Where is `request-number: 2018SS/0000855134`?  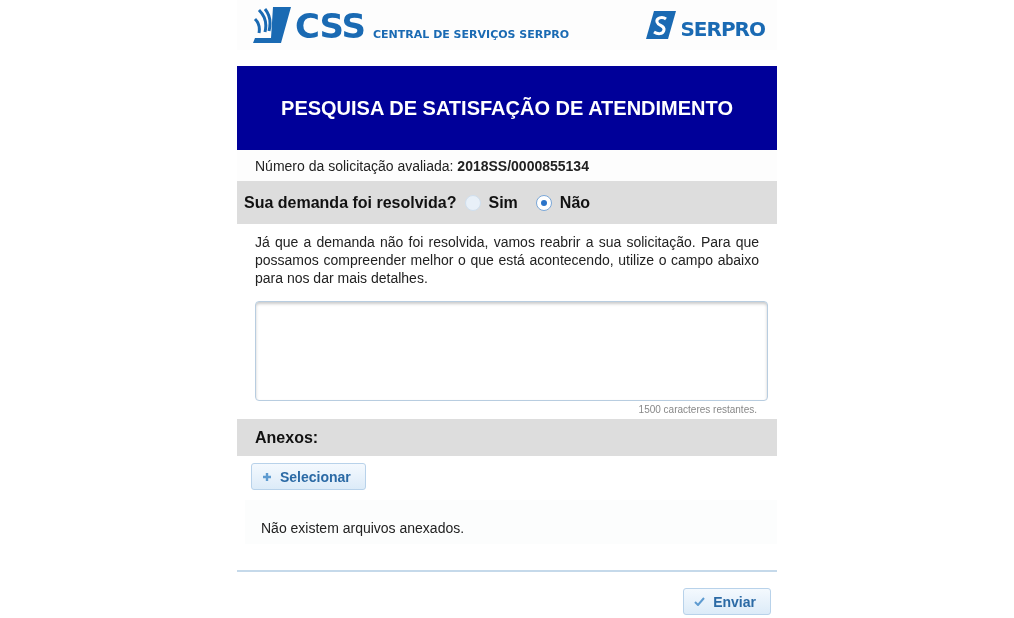
request-number: 2018SS/0000855134 is located at coordinates (523, 165).